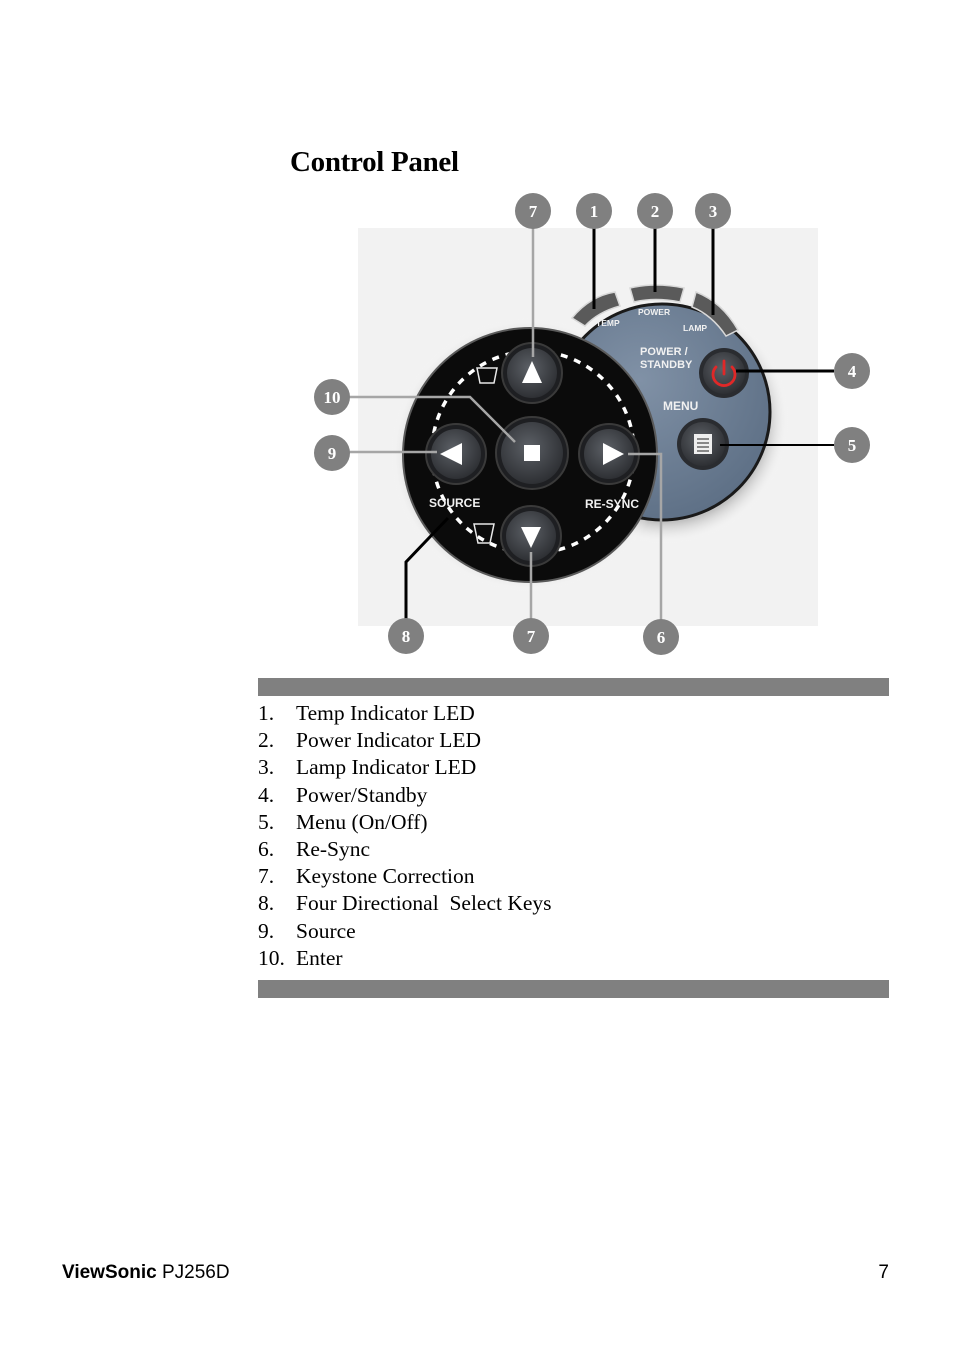  I want to click on legend-bottom-bar, so click(573, 989).